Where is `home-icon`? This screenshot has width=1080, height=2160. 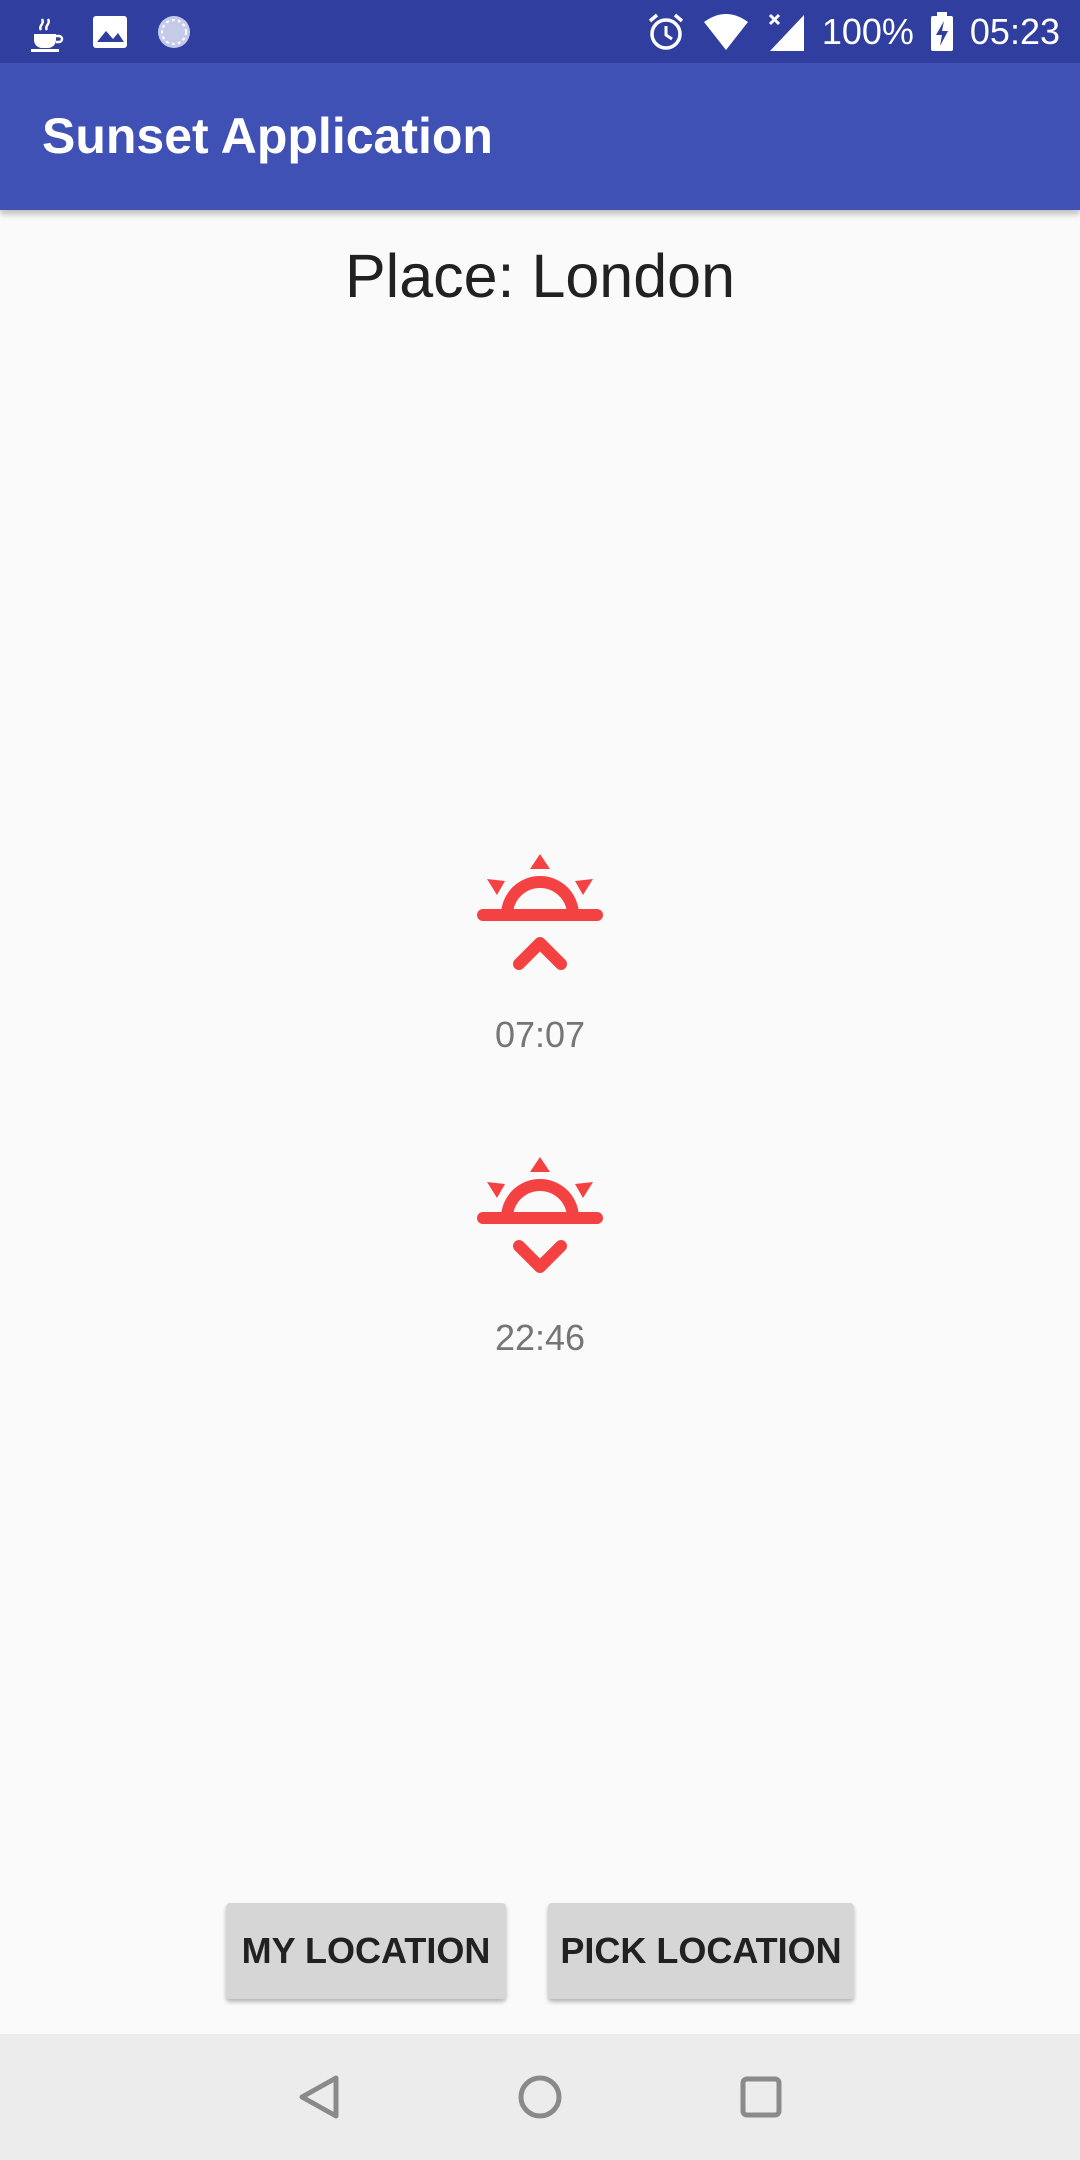
home-icon is located at coordinates (540, 2097).